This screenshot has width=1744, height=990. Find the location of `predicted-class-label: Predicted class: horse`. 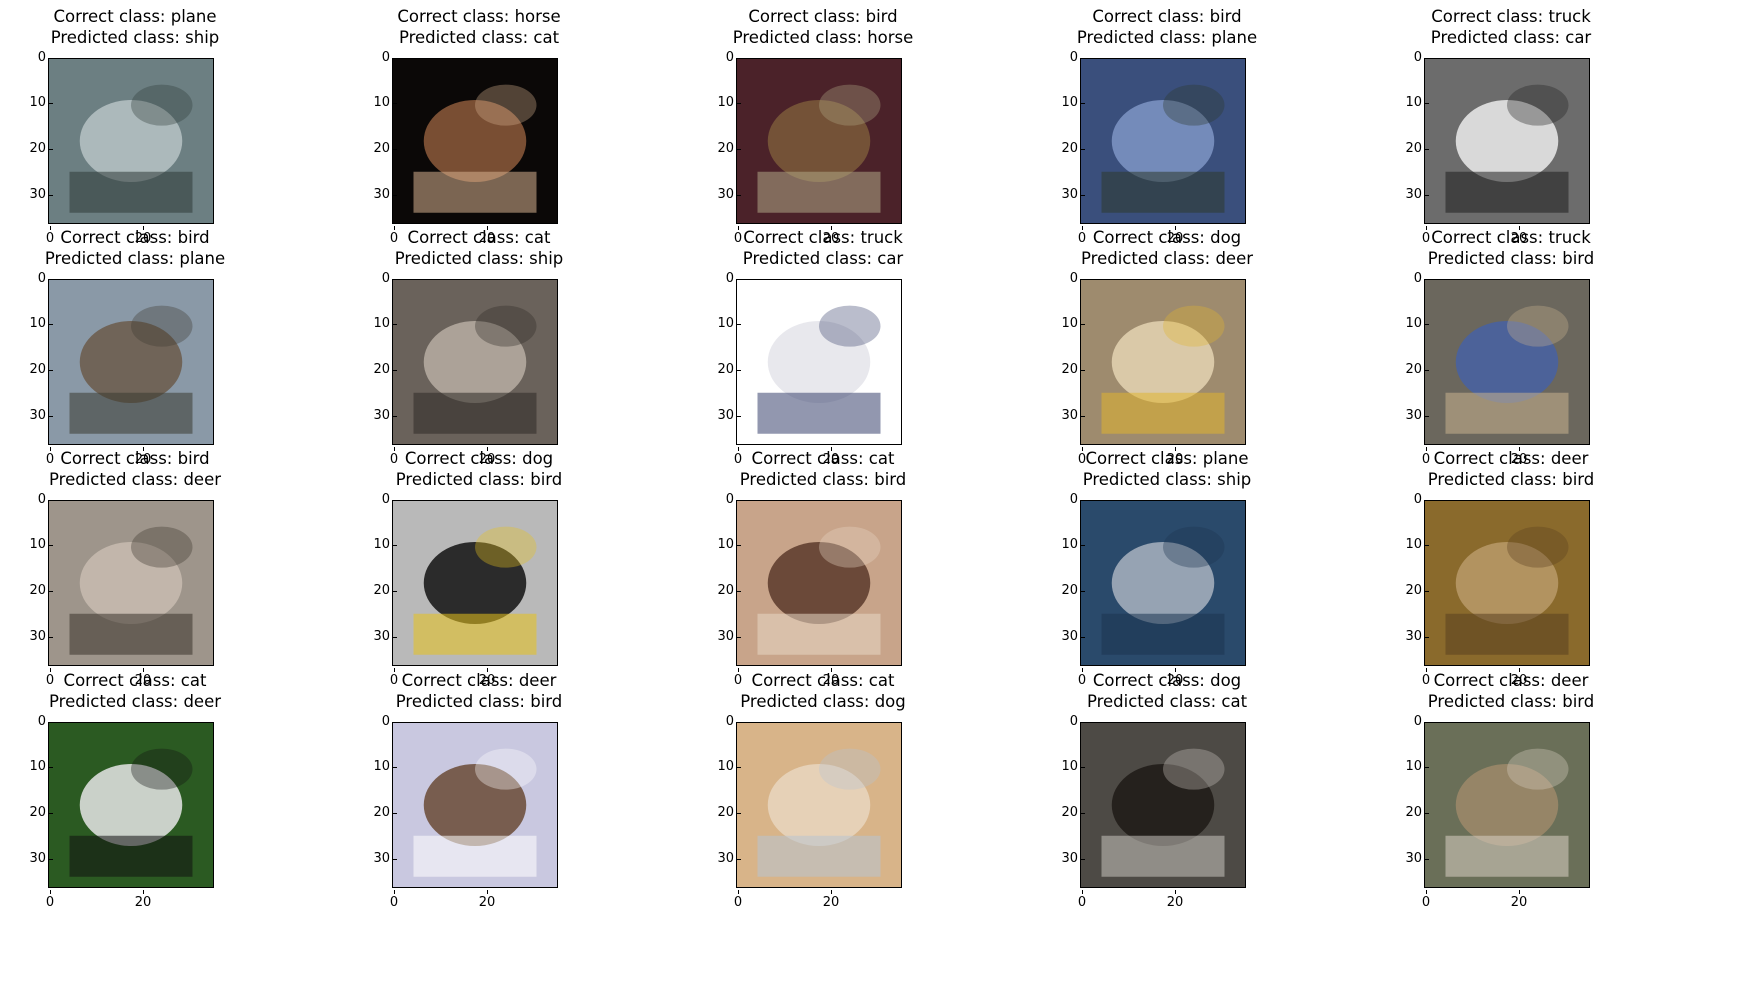

predicted-class-label: Predicted class: horse is located at coordinates (823, 37).